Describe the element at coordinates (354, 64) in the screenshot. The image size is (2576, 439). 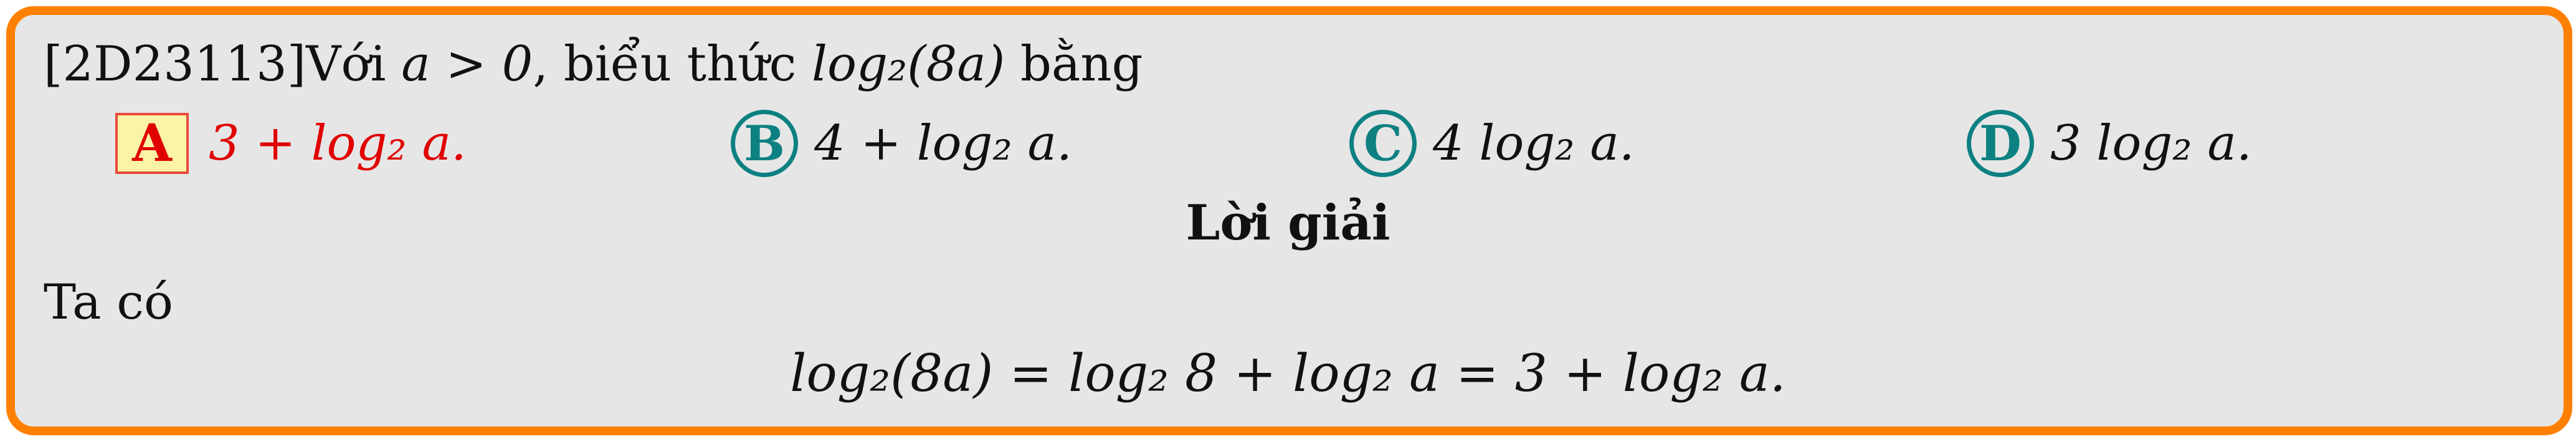
I see `question-prefix: Với` at that location.